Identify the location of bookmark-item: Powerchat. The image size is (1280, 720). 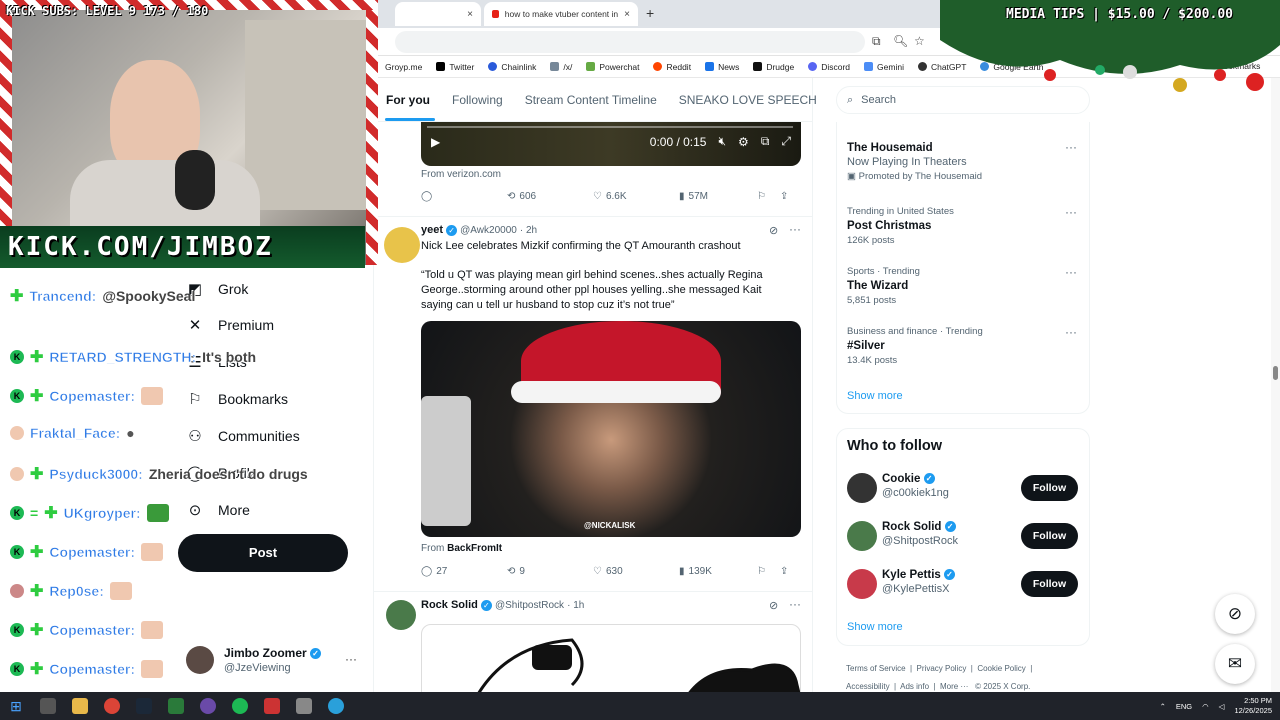
(612, 67).